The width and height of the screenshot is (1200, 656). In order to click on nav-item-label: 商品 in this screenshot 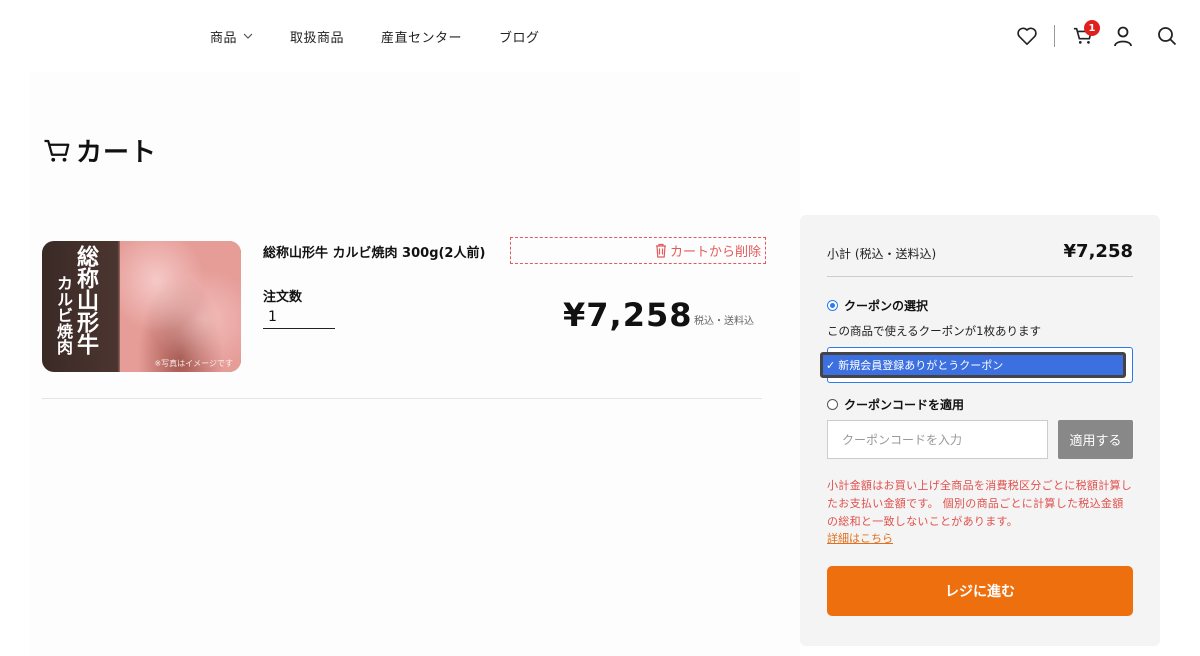, I will do `click(224, 38)`.